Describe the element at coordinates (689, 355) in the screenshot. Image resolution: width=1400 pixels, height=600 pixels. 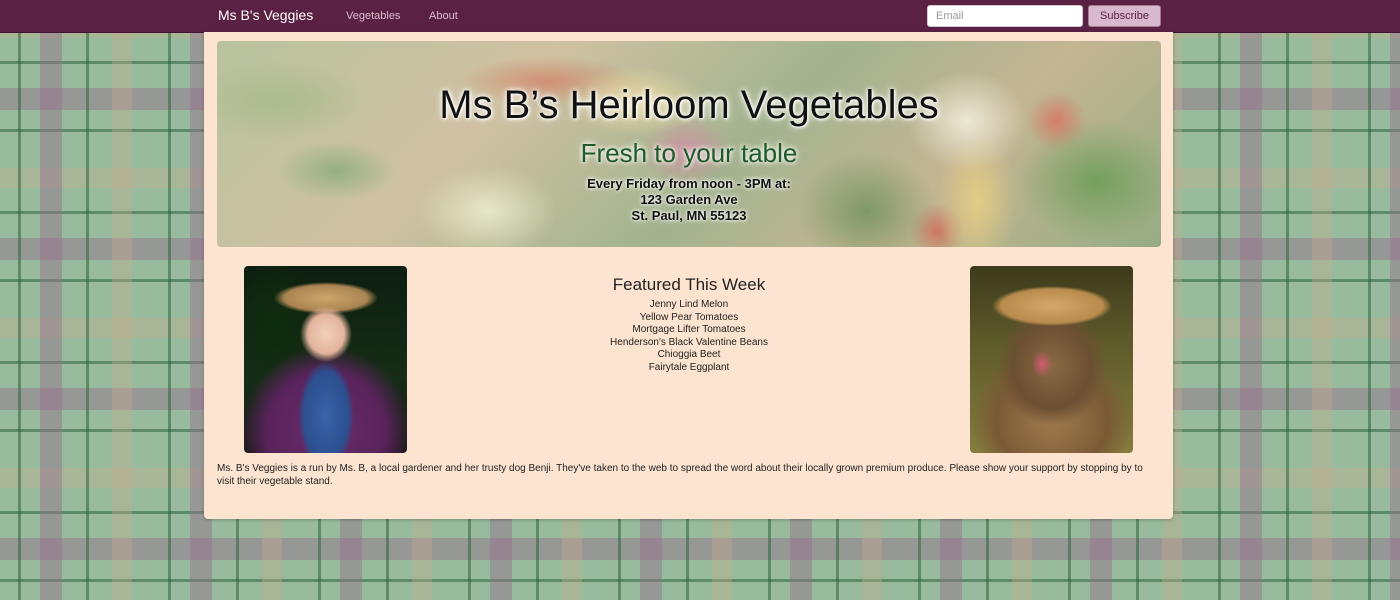
I see `featured-item: Chioggia Beet` at that location.